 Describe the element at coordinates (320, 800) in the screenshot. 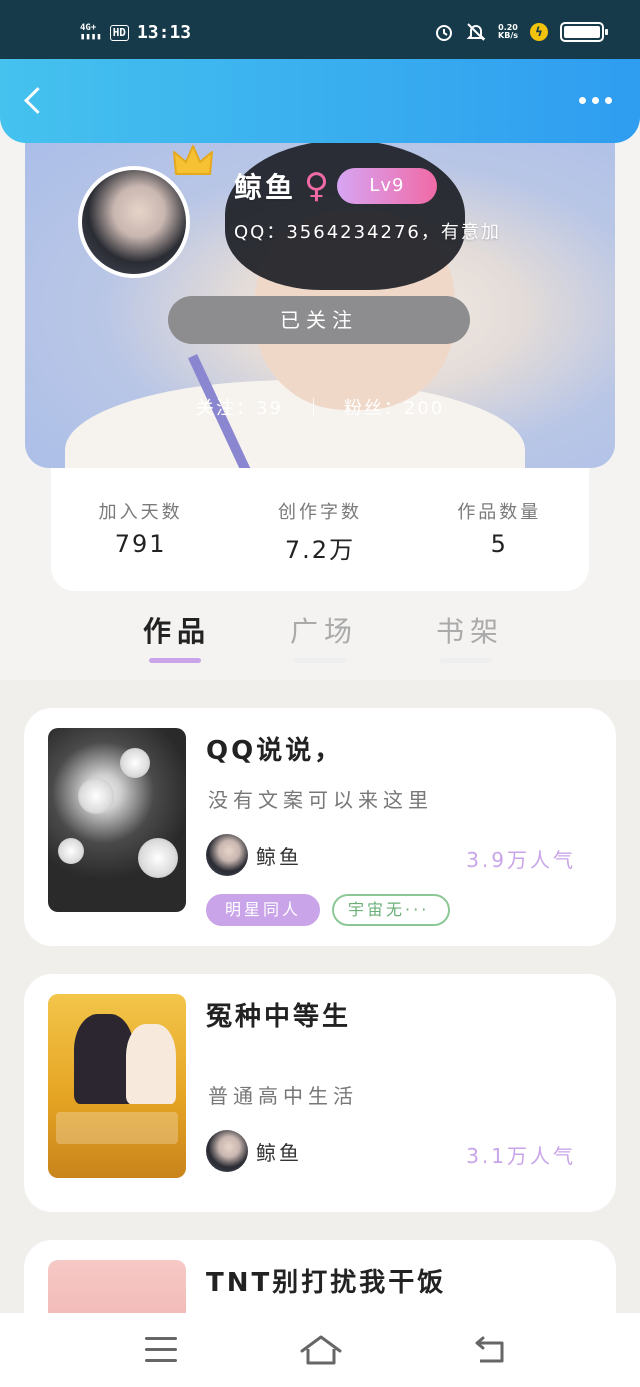

I see `work-description: 没有文案可以来这里` at that location.